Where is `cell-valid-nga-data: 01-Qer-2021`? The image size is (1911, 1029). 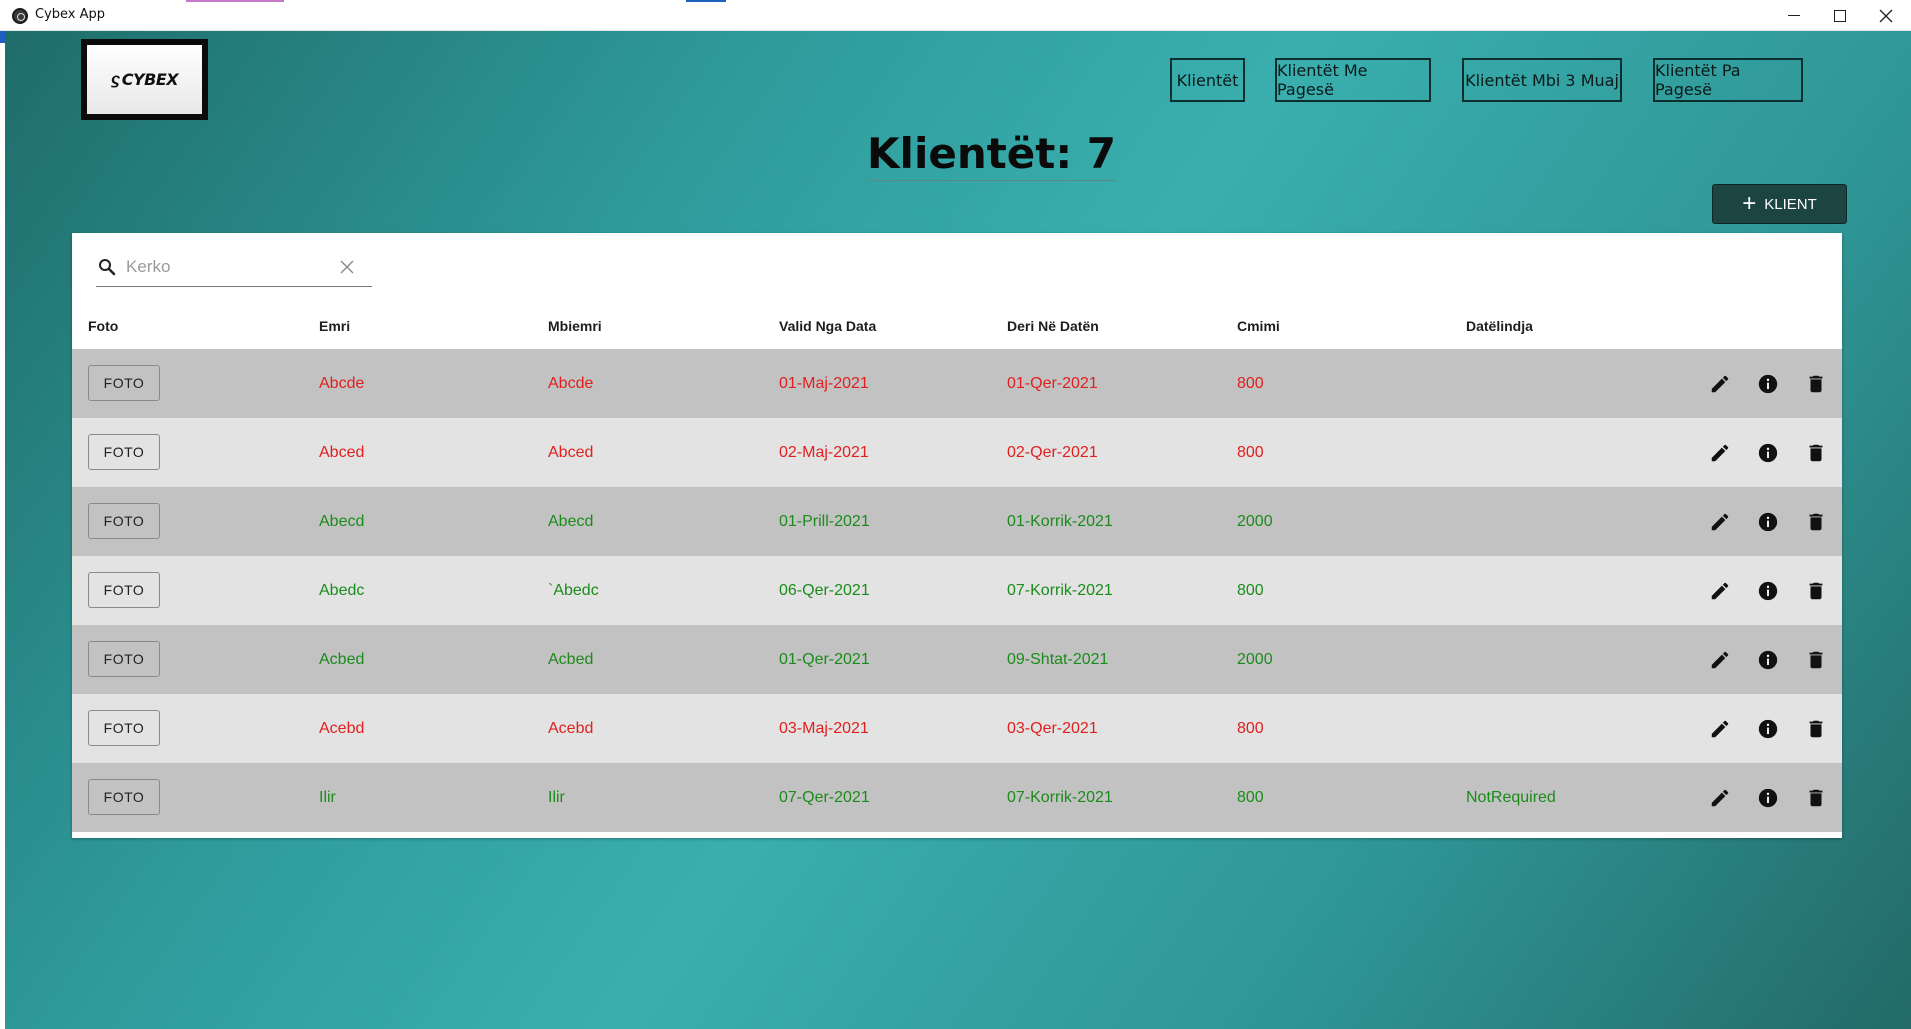
cell-valid-nga-data: 01-Qer-2021 is located at coordinates (824, 659).